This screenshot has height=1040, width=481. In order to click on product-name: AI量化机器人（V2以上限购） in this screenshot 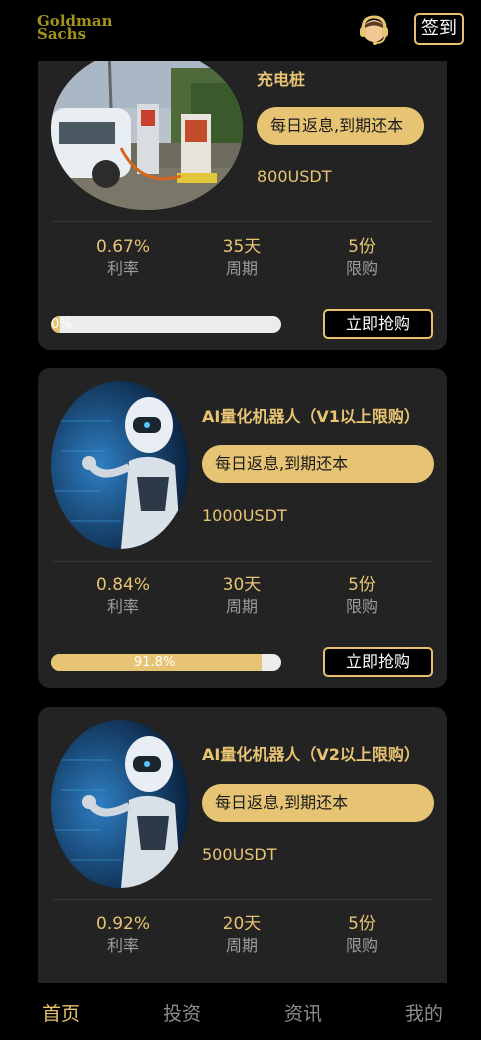, I will do `click(311, 754)`.